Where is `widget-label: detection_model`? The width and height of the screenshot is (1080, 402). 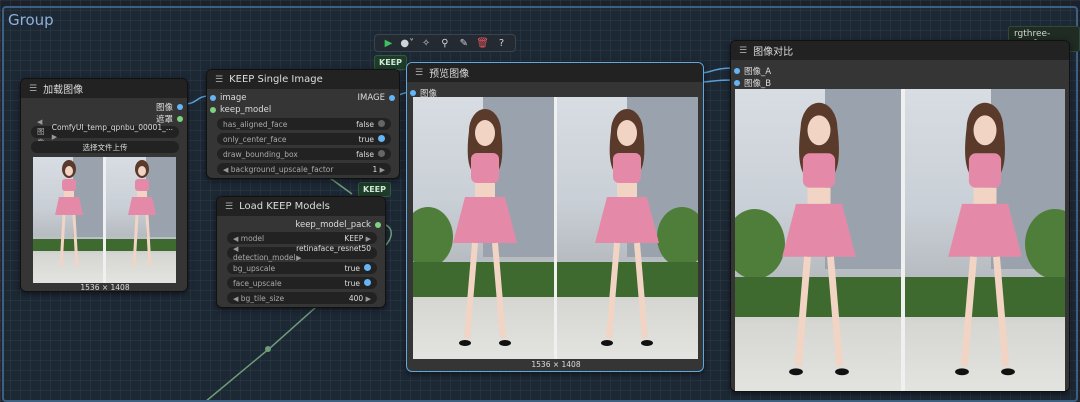
widget-label: detection_model is located at coordinates (264, 257).